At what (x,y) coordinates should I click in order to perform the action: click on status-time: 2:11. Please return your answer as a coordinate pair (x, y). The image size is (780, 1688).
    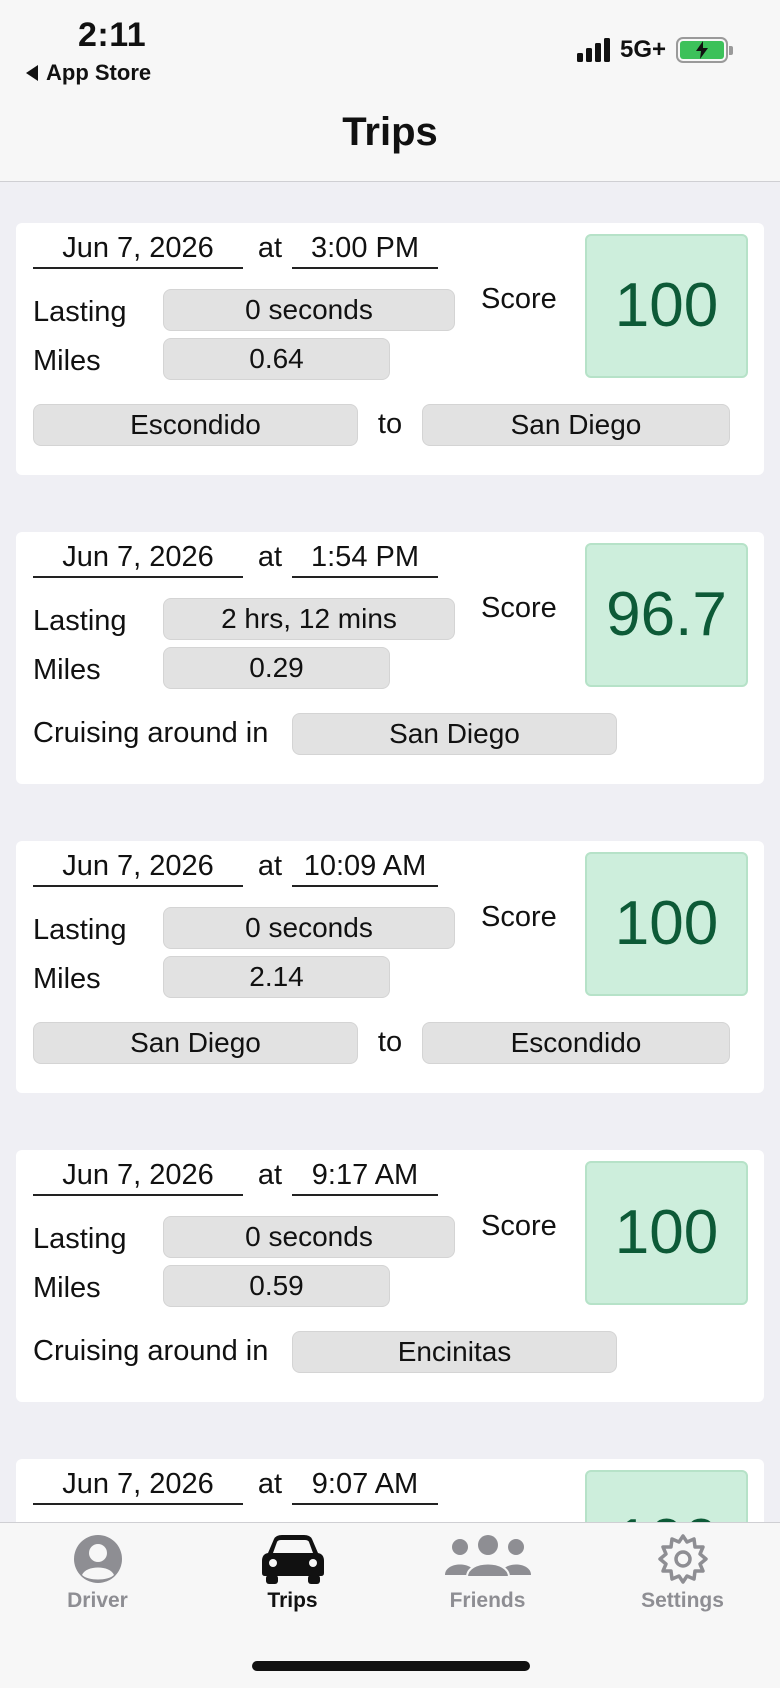
    Looking at the image, I should click on (112, 35).